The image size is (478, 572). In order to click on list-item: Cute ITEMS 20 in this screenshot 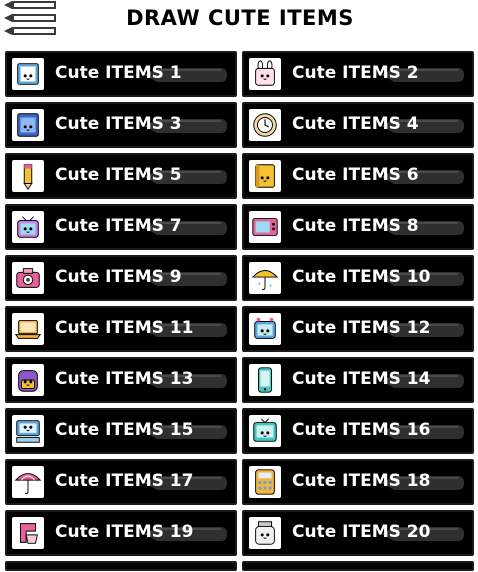, I will do `click(358, 533)`.